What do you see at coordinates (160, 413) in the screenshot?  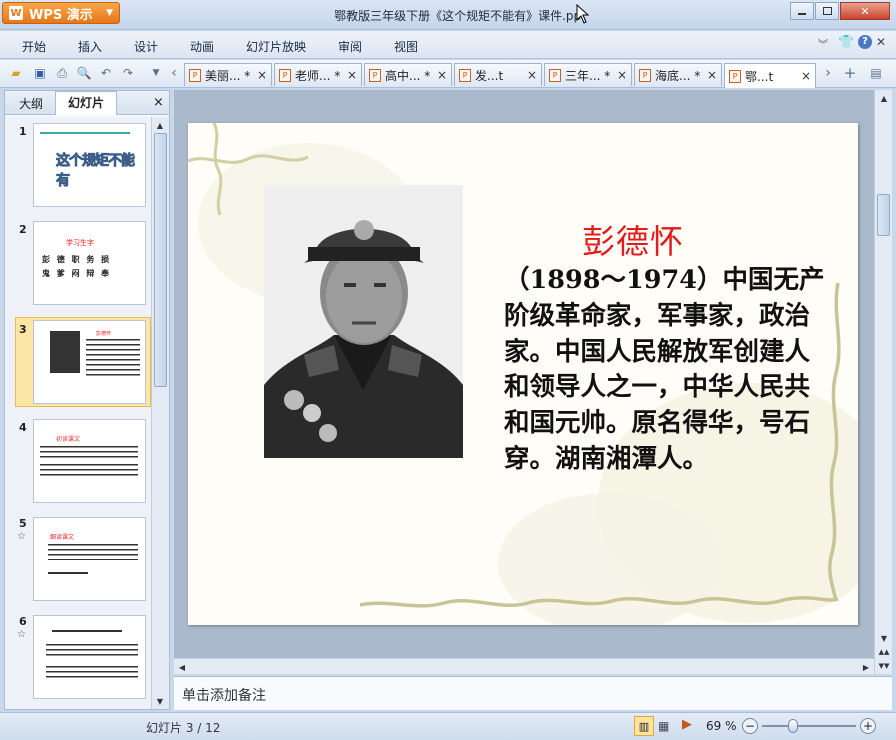 I see `thumbnails-scrollbar: ▲ ▼` at bounding box center [160, 413].